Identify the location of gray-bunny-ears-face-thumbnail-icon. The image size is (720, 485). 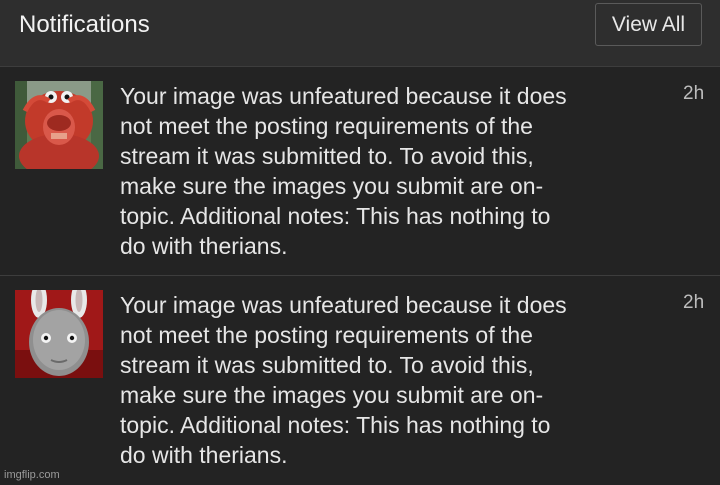
(59, 334).